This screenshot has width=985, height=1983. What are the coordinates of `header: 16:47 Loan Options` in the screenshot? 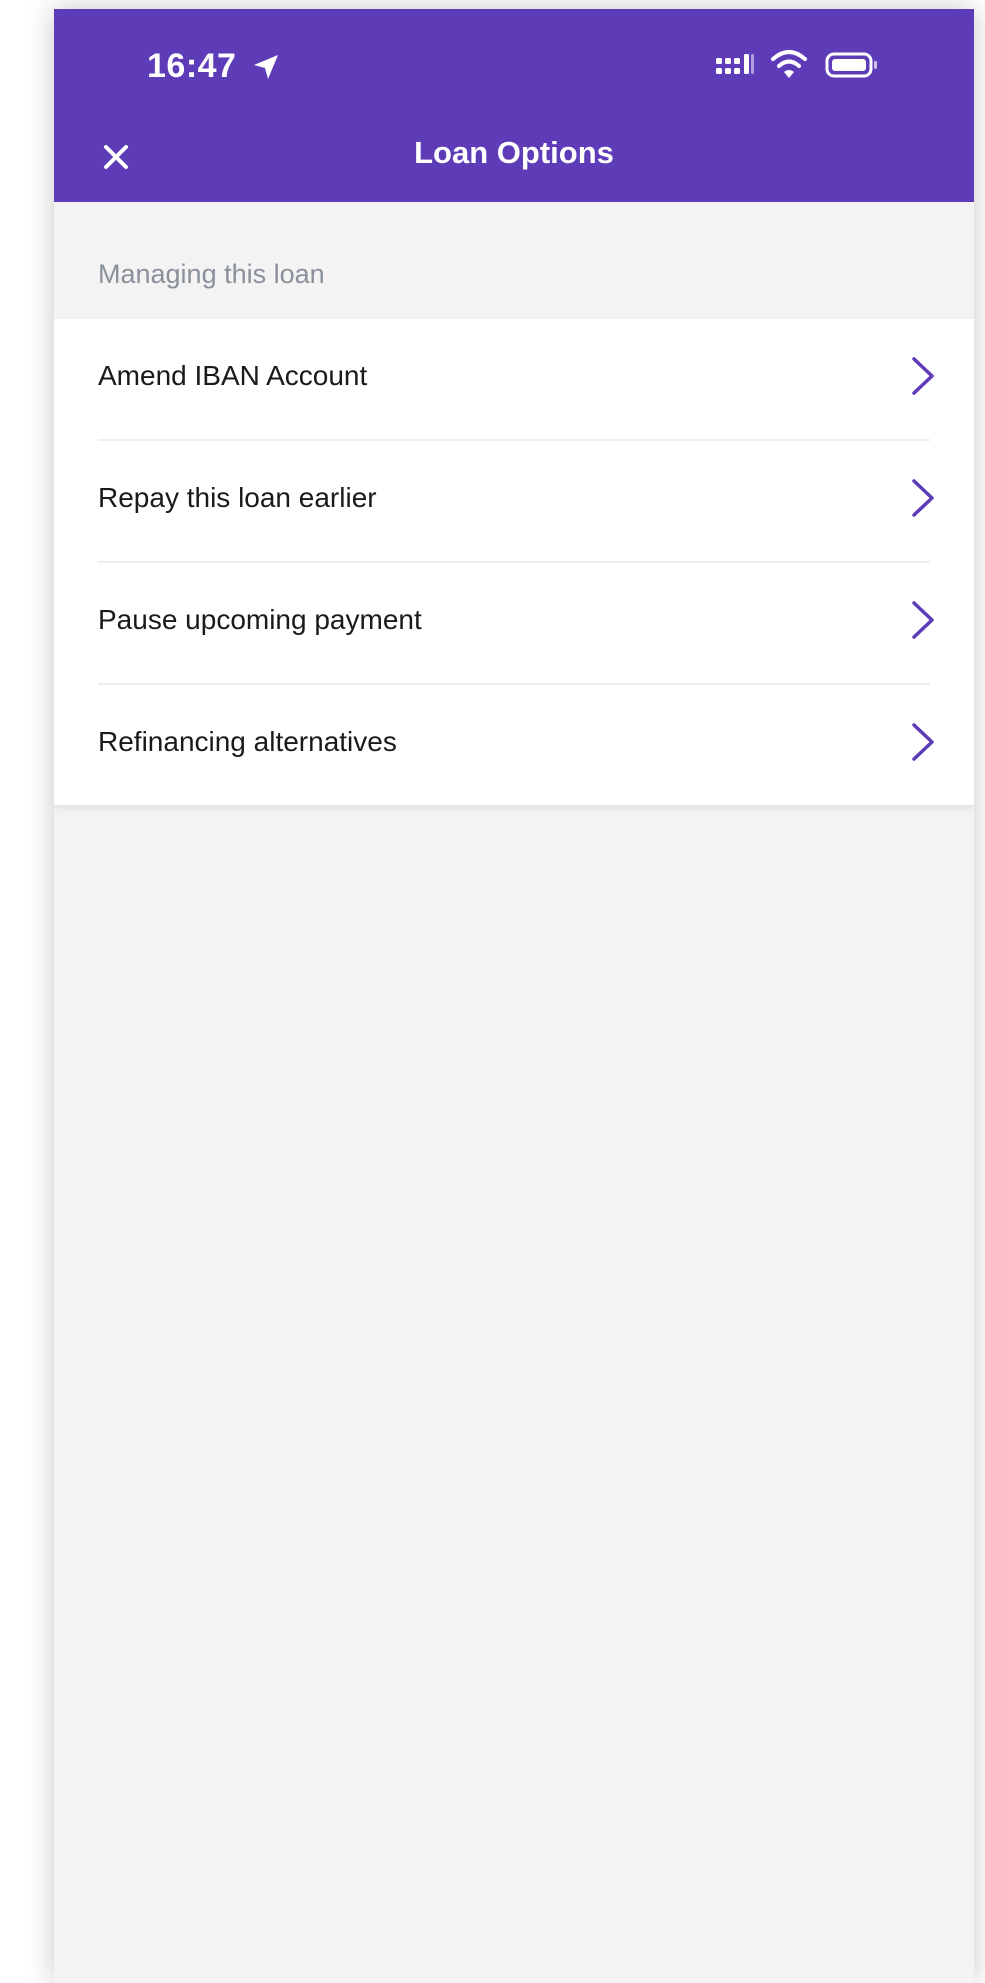 It's located at (514, 105).